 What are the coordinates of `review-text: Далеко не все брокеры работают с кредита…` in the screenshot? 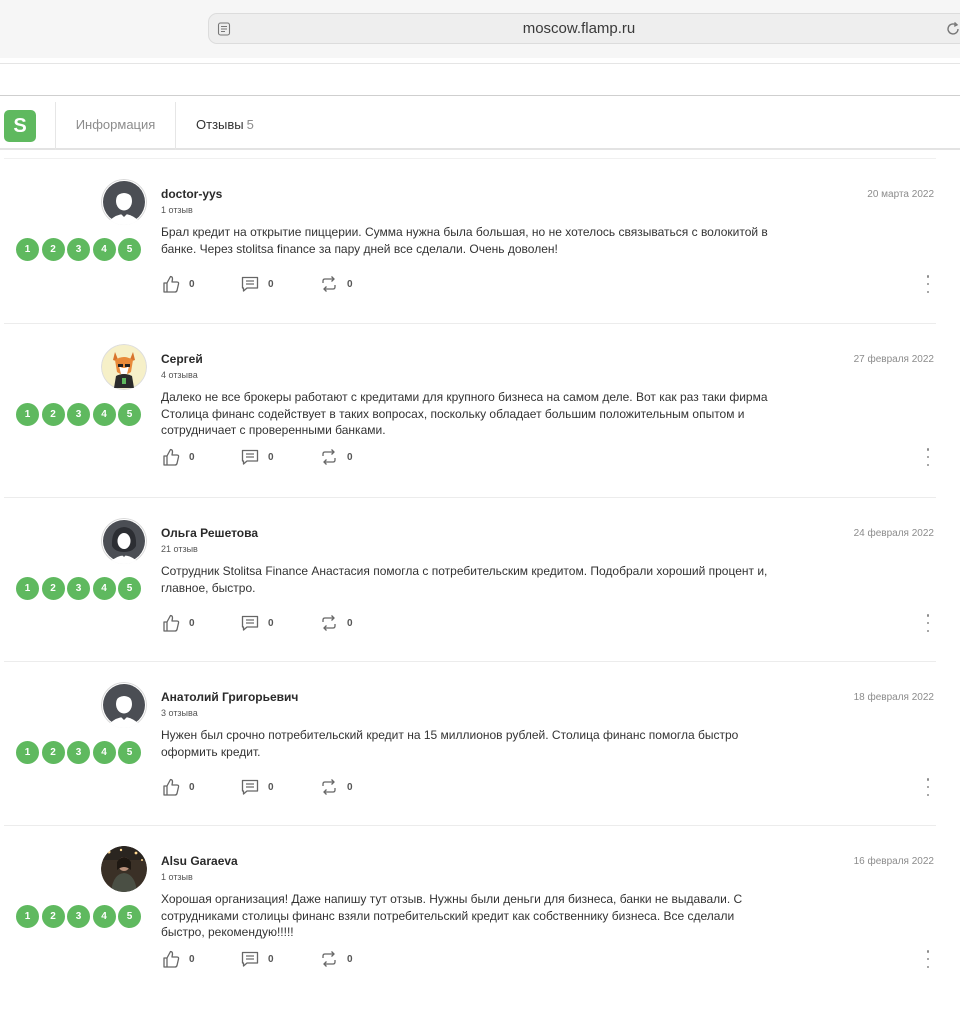 It's located at (464, 413).